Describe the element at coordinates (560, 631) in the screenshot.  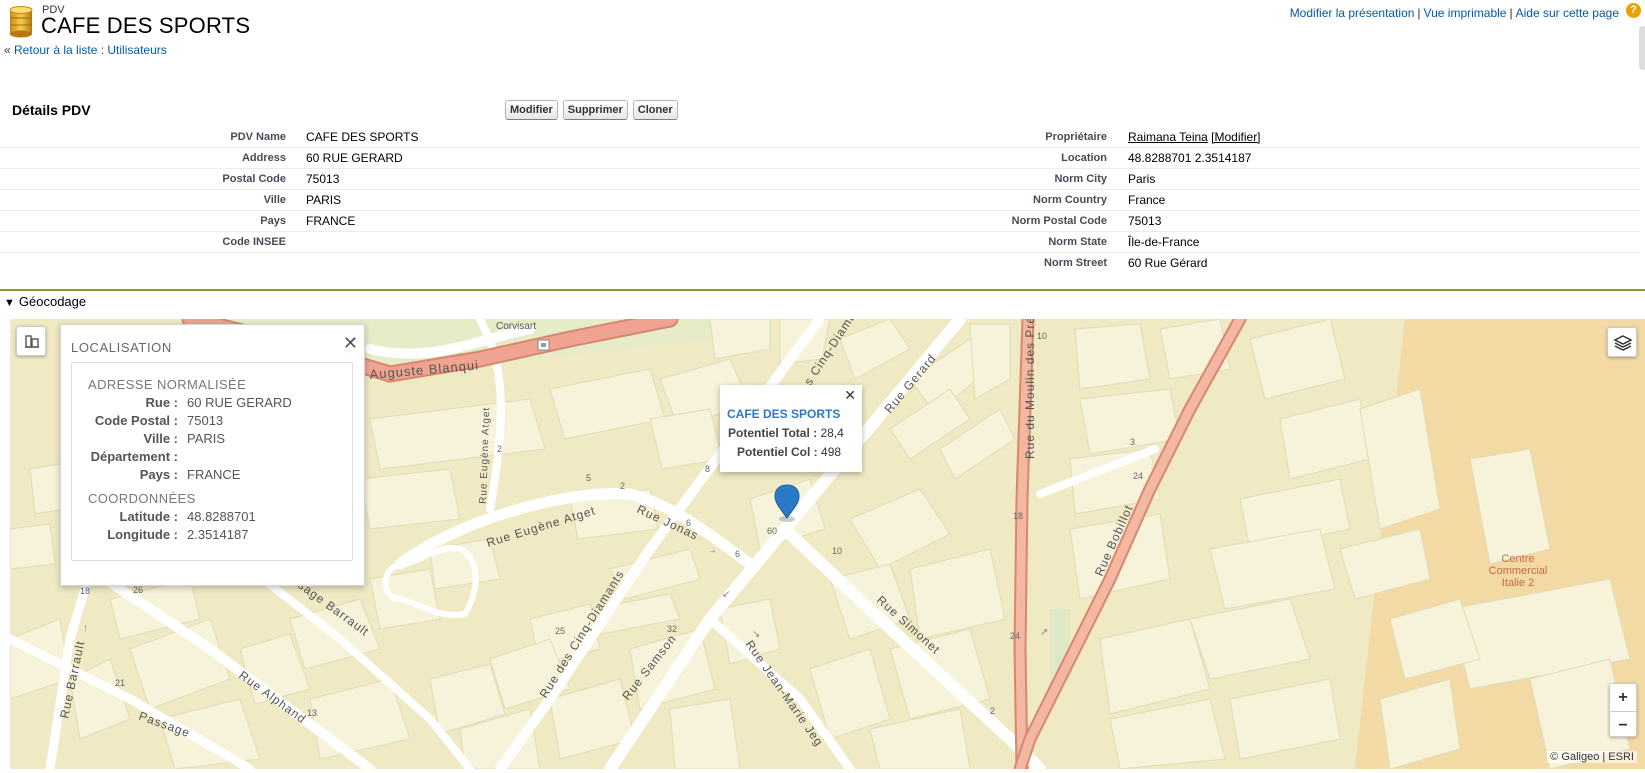
I see `house-number: 25` at that location.